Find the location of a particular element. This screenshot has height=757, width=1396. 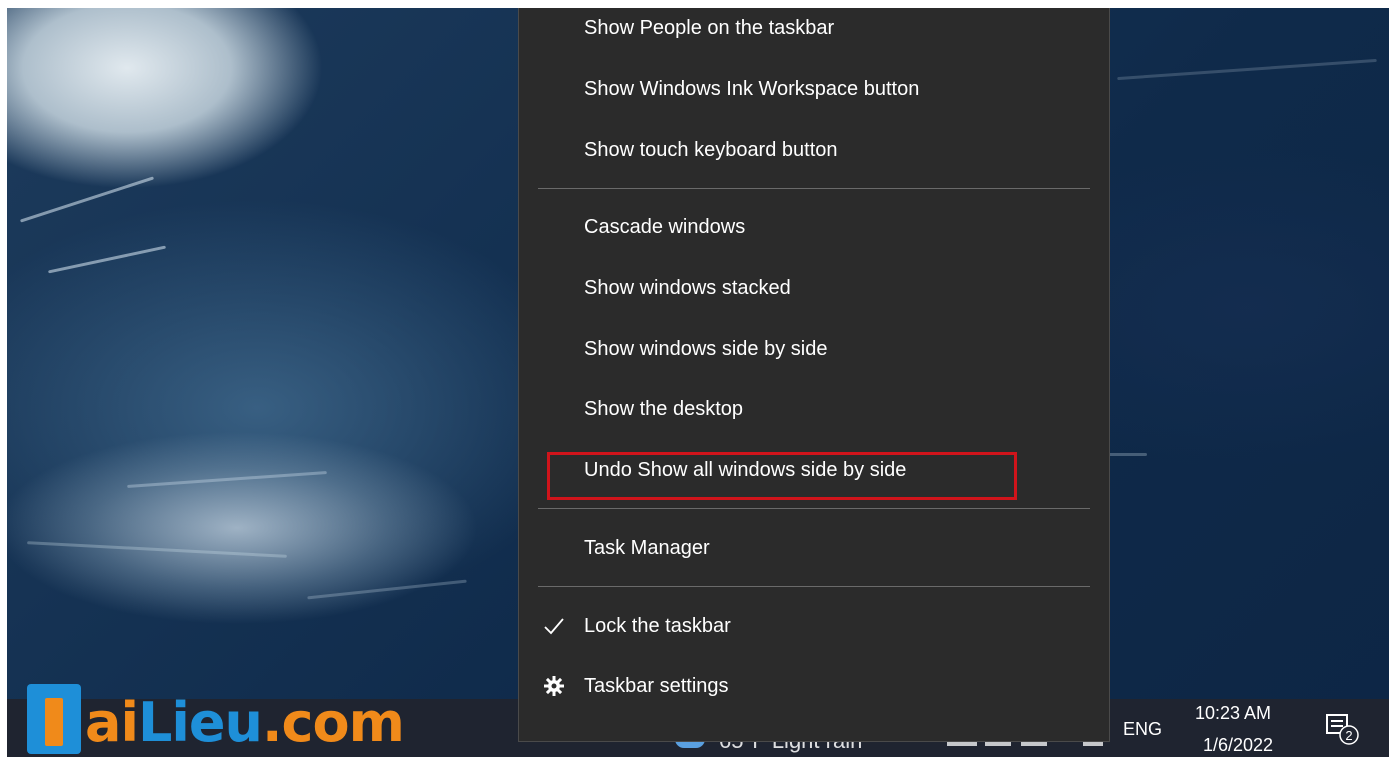

menu-item-cascade-windows: Cascade windows is located at coordinates (814, 227).